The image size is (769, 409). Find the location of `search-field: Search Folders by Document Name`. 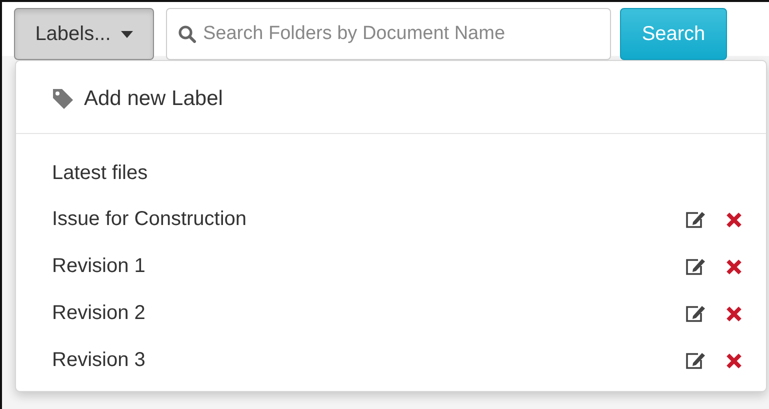

search-field: Search Folders by Document Name is located at coordinates (388, 34).